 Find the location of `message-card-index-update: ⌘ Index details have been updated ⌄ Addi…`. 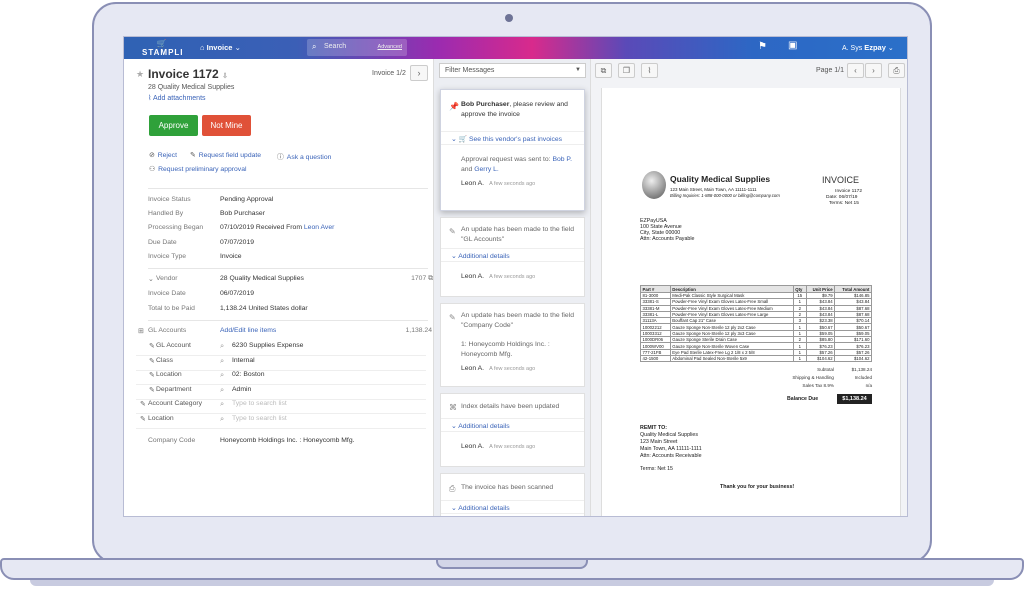

message-card-index-update: ⌘ Index details have been updated ⌄ Addi… is located at coordinates (512, 430).